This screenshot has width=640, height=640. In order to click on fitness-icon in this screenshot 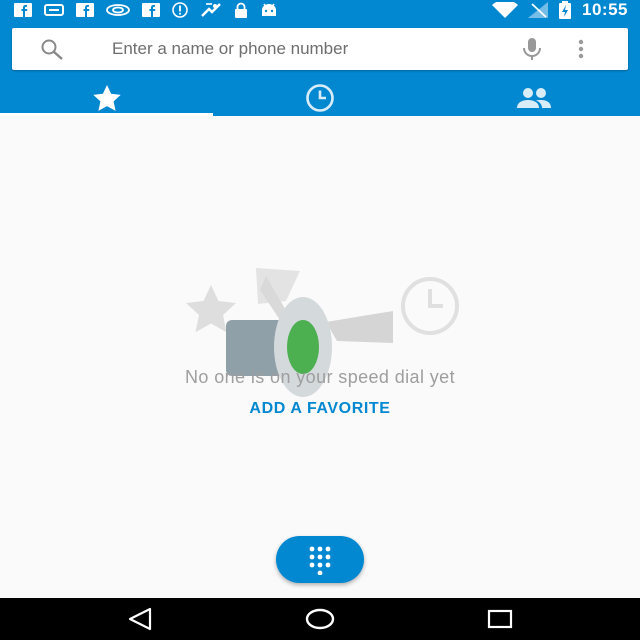, I will do `click(211, 10)`.